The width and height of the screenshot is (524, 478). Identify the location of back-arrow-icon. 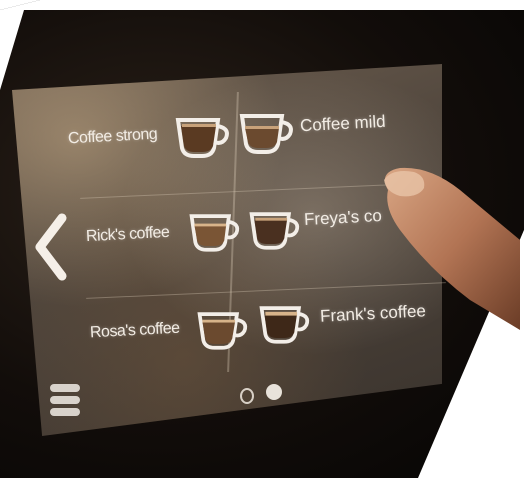
(50, 247).